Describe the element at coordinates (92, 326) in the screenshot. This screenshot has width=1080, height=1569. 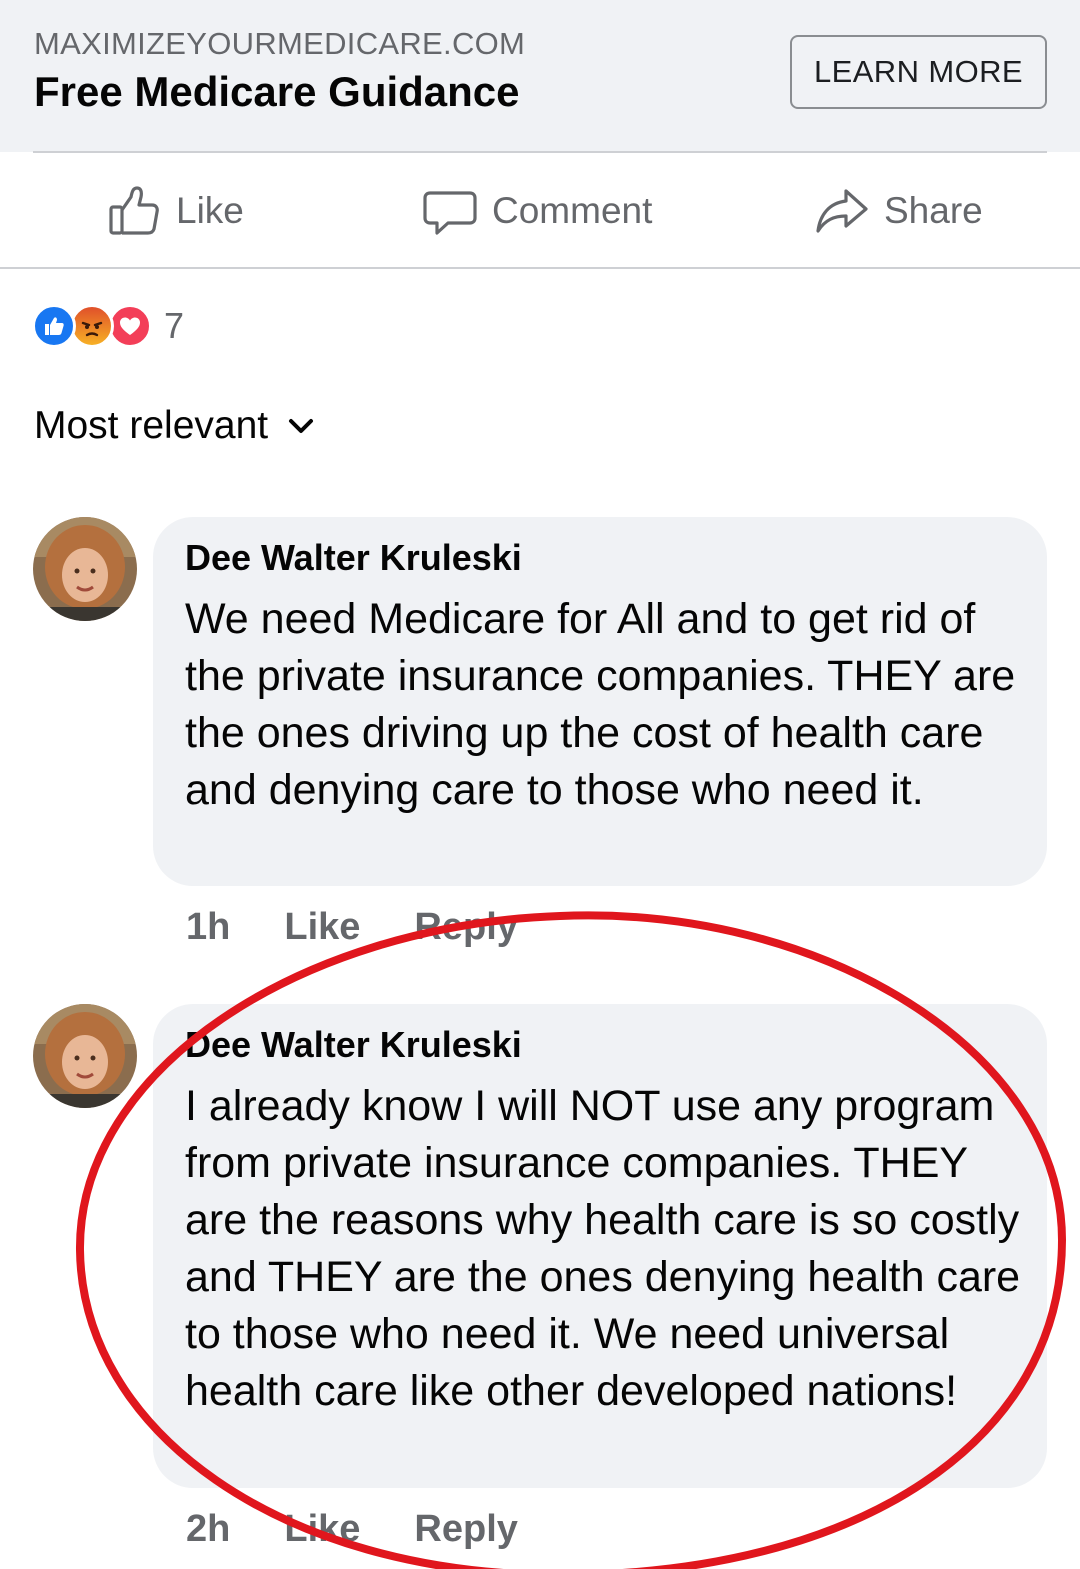
I see `angry-reaction-icon` at that location.